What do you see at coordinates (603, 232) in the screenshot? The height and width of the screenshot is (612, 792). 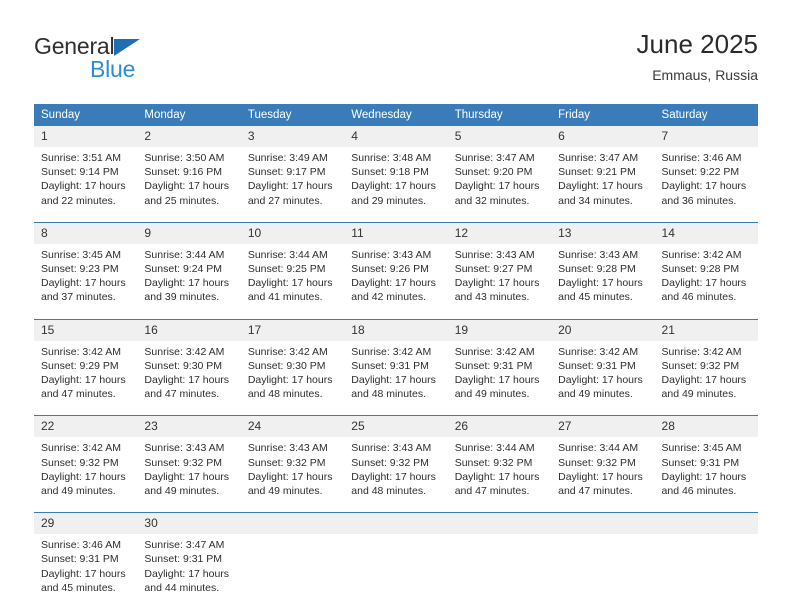 I see `day-number: 13` at bounding box center [603, 232].